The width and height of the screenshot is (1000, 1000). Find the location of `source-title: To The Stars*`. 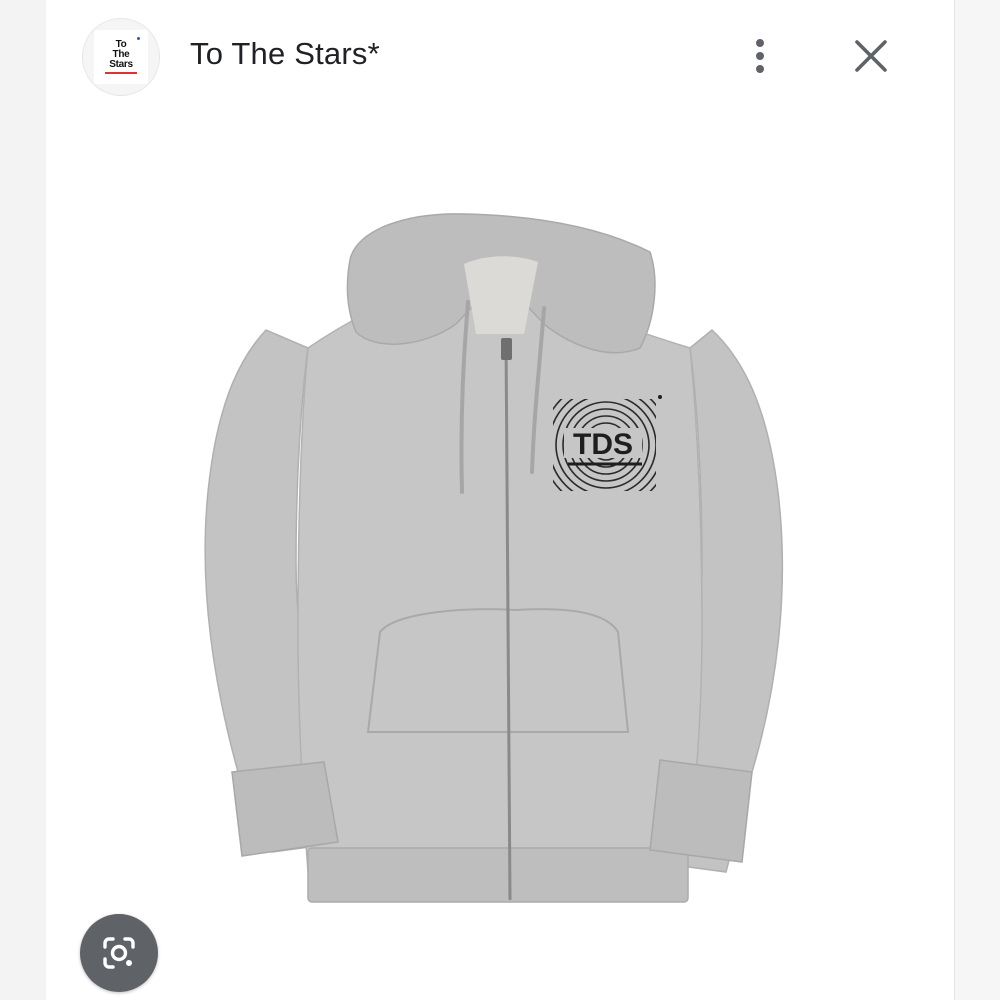

source-title: To The Stars* is located at coordinates (285, 54).